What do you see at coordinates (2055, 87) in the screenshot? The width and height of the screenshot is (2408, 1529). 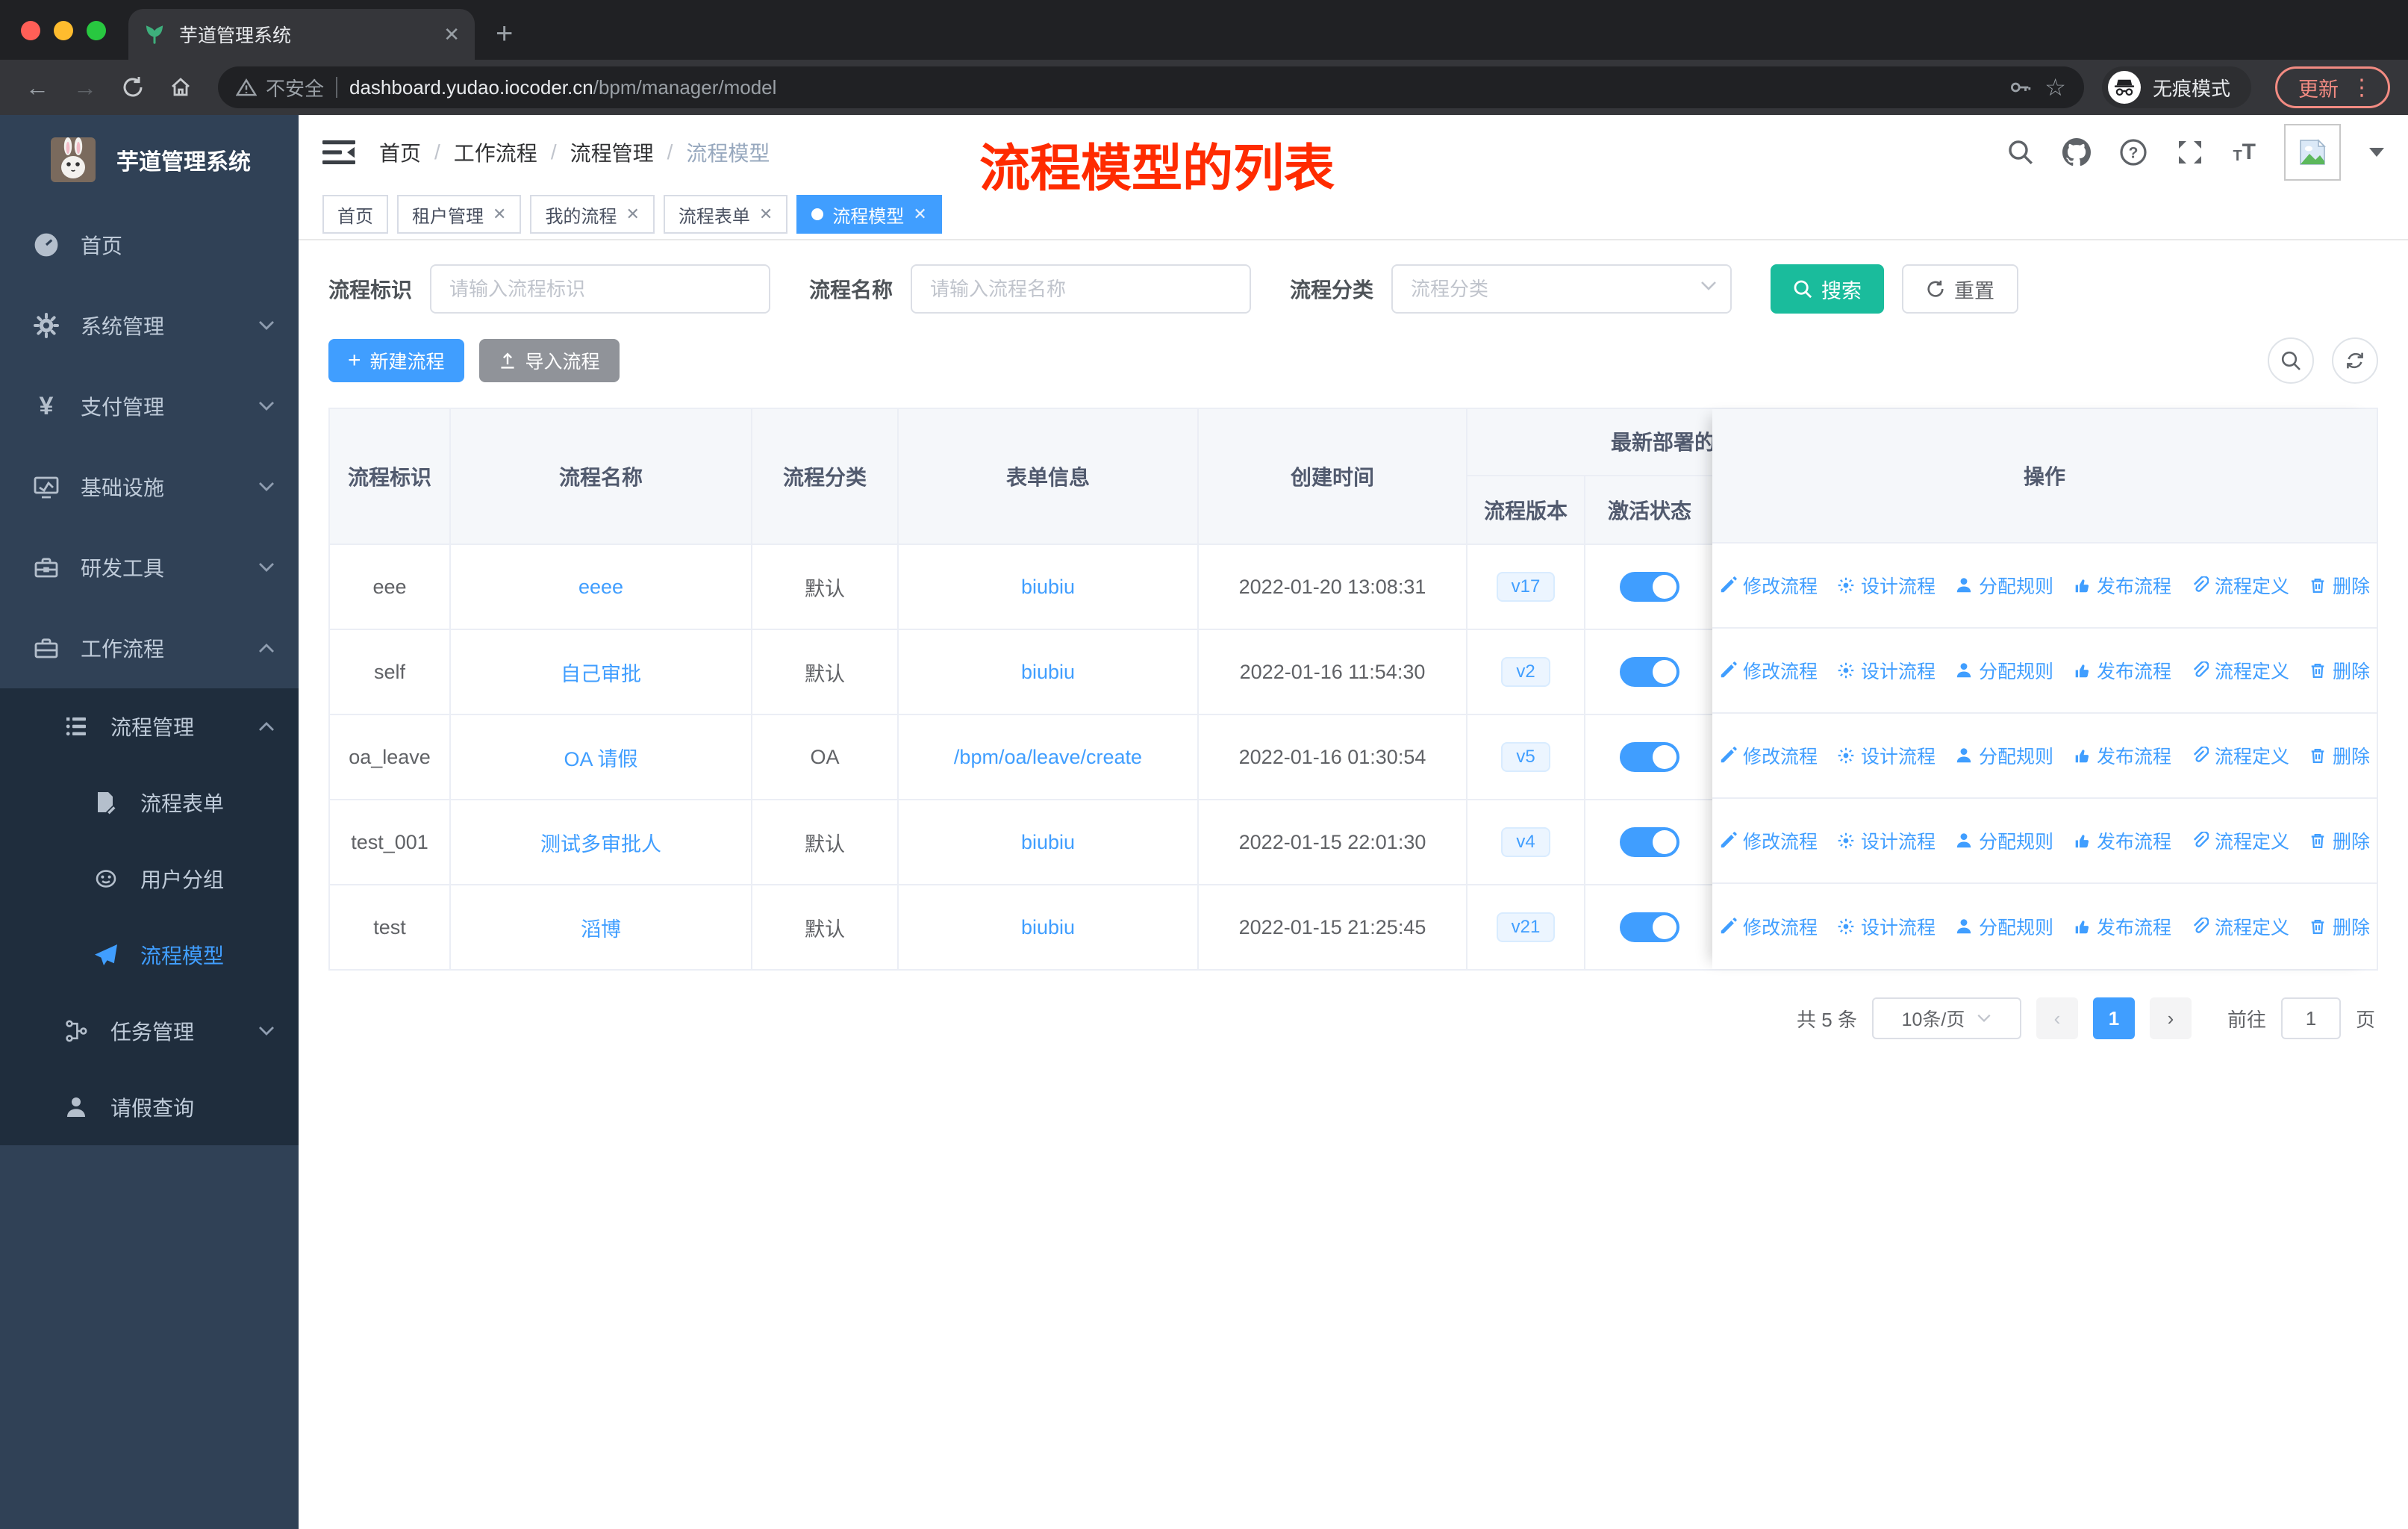 I see `bookmark-star-icon: ☆` at bounding box center [2055, 87].